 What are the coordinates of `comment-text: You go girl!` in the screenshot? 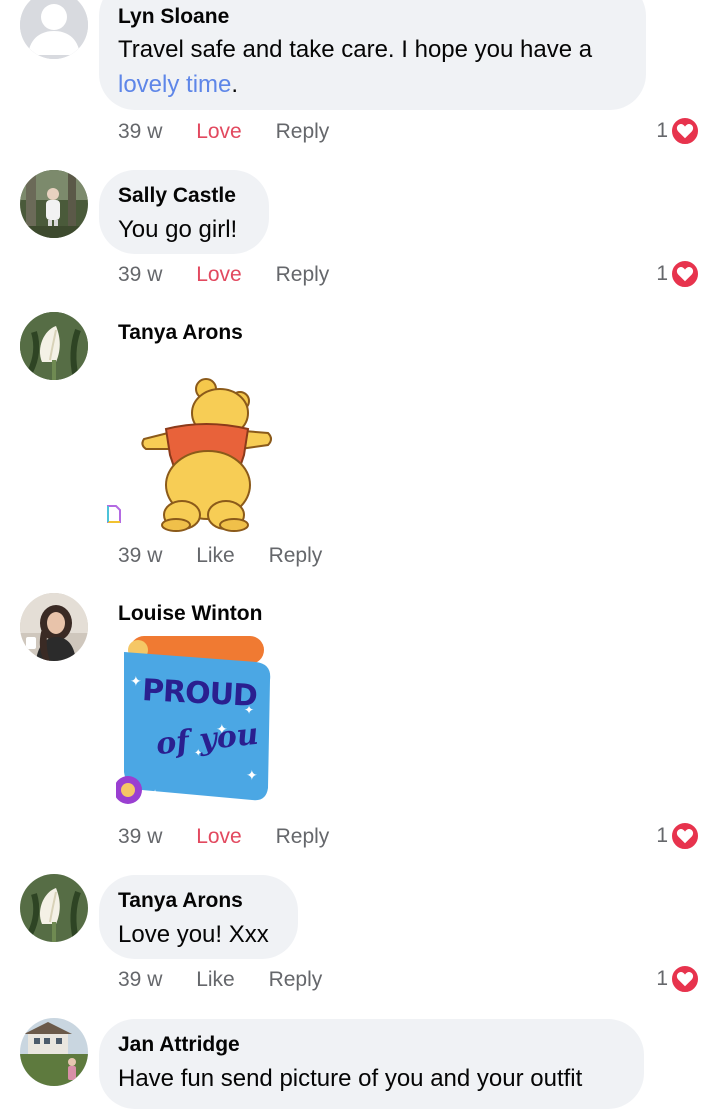 It's located at (178, 229).